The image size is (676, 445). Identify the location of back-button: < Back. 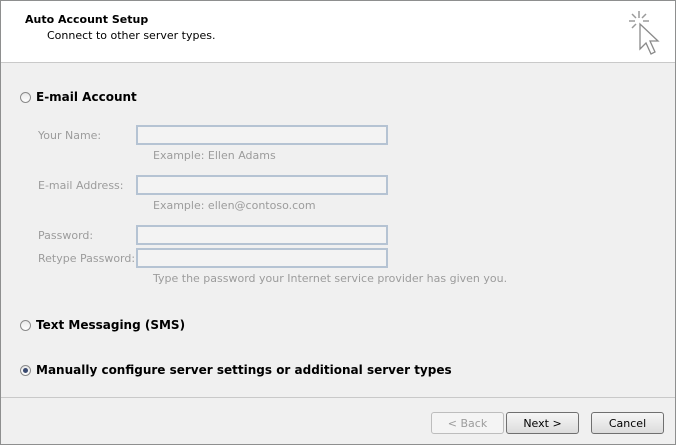
(467, 423).